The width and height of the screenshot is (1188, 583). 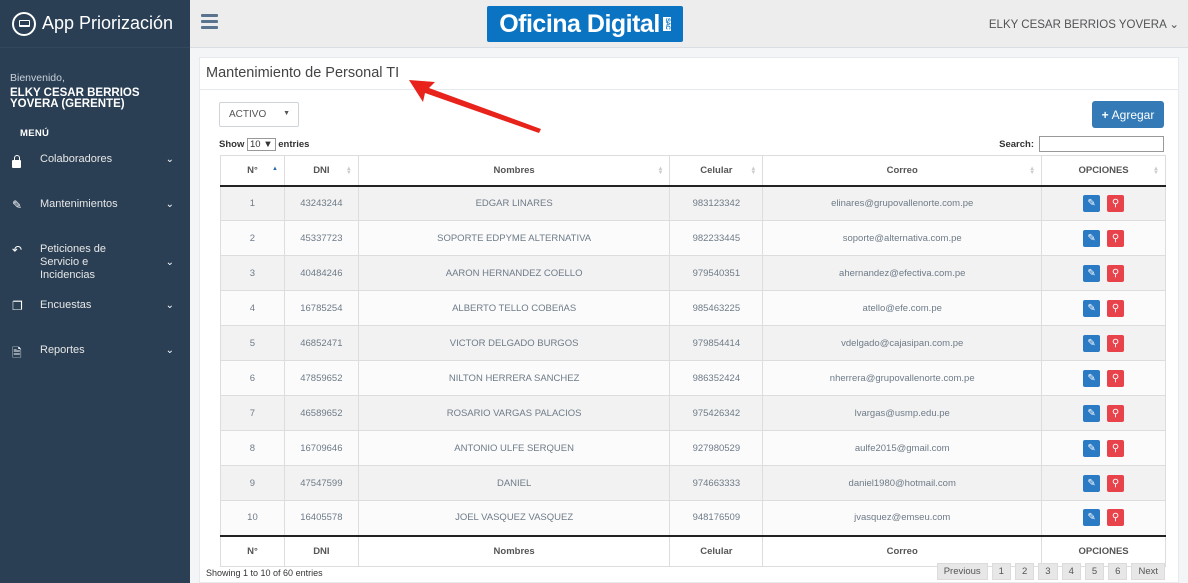 I want to click on cell-nombres: JOEL VASQUEZ VASQUEZ, so click(x=514, y=518).